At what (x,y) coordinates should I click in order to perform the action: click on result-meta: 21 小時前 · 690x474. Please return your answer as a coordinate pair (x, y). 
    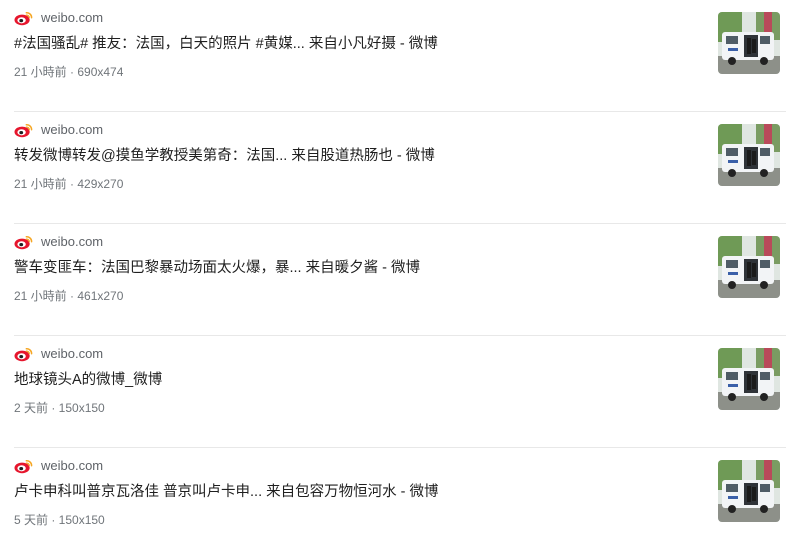
    Looking at the image, I should click on (69, 72).